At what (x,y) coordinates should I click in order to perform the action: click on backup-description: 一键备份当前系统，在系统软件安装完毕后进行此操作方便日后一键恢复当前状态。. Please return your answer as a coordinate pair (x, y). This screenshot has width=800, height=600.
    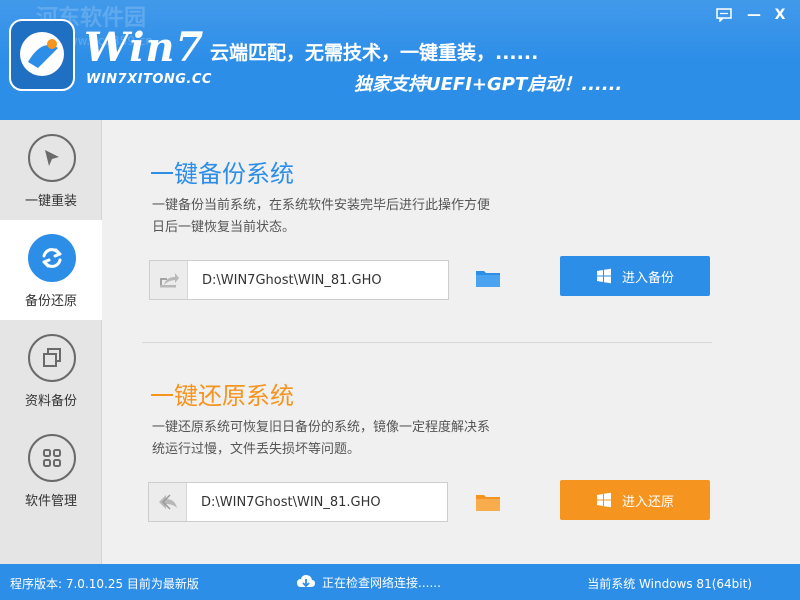
    Looking at the image, I should click on (321, 216).